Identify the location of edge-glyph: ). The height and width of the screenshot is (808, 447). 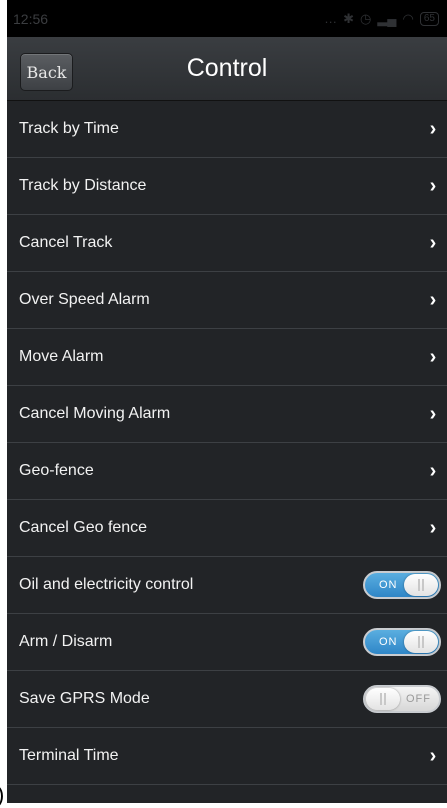
(2, 795).